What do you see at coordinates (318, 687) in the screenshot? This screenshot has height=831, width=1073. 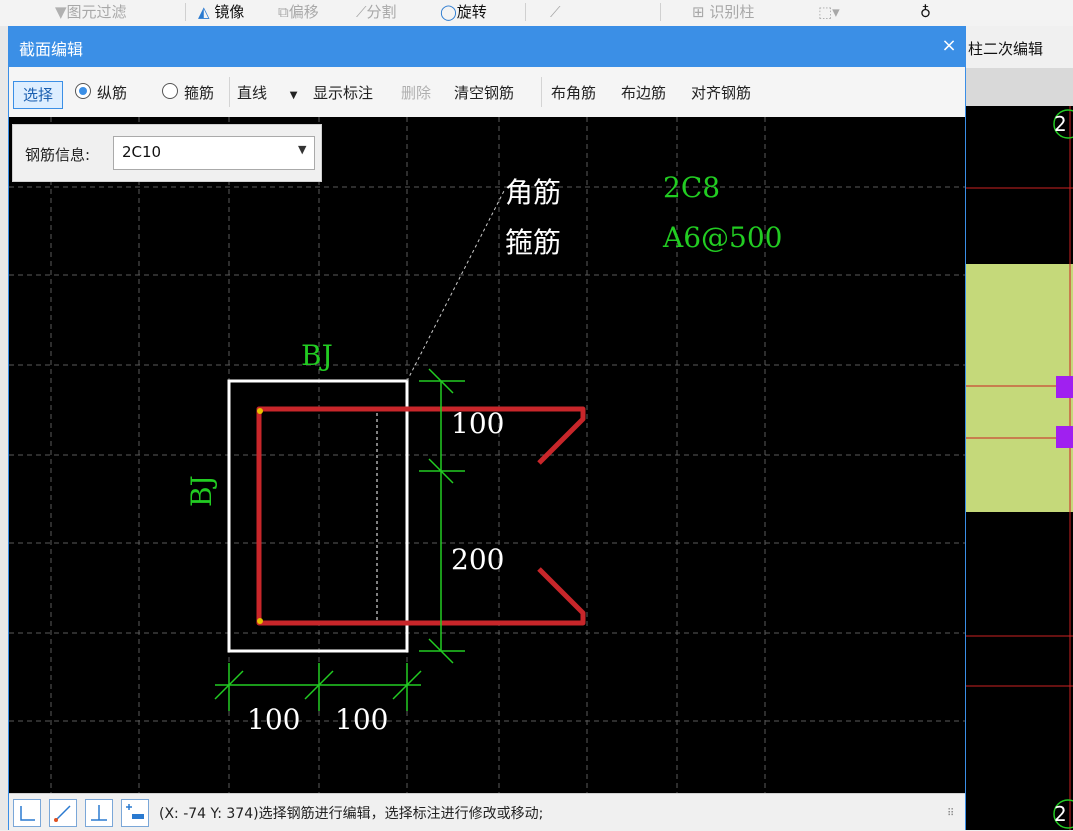 I see `dimension-horizontal` at bounding box center [318, 687].